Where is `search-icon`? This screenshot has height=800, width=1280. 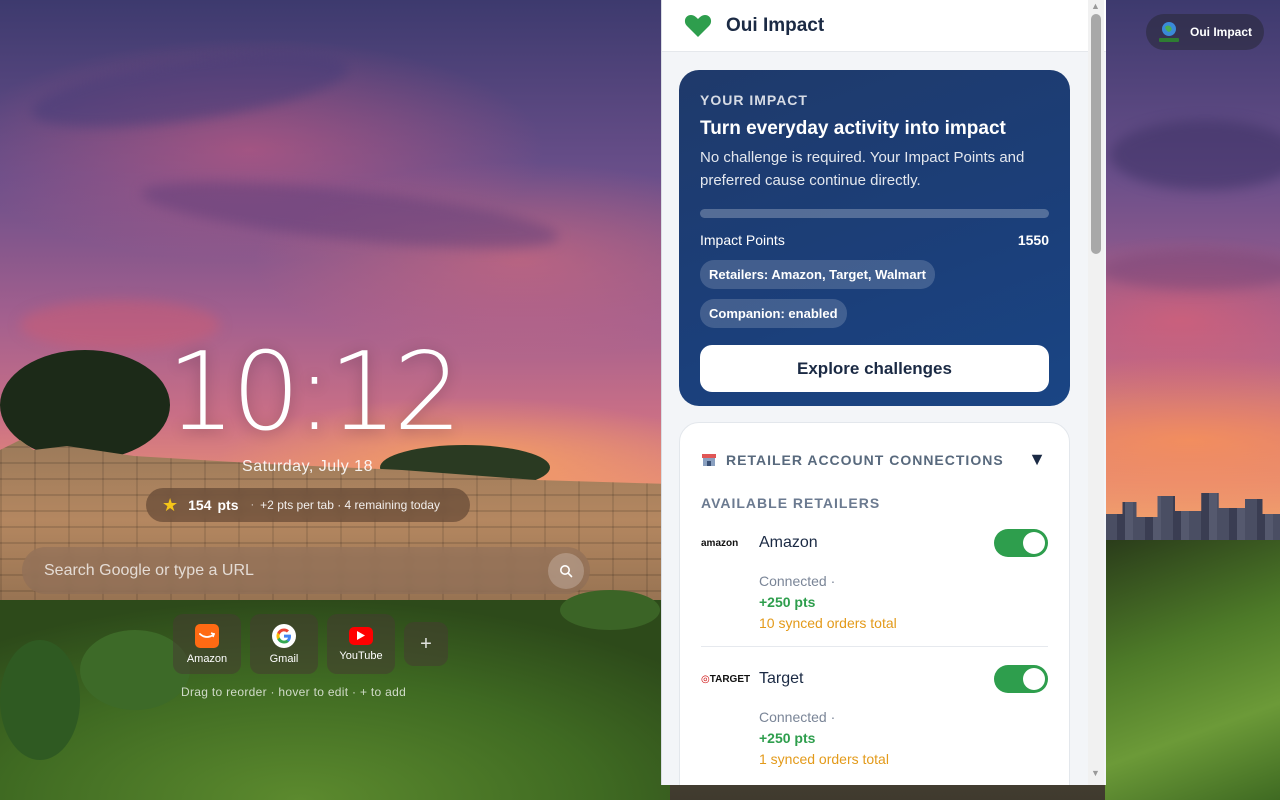 search-icon is located at coordinates (566, 570).